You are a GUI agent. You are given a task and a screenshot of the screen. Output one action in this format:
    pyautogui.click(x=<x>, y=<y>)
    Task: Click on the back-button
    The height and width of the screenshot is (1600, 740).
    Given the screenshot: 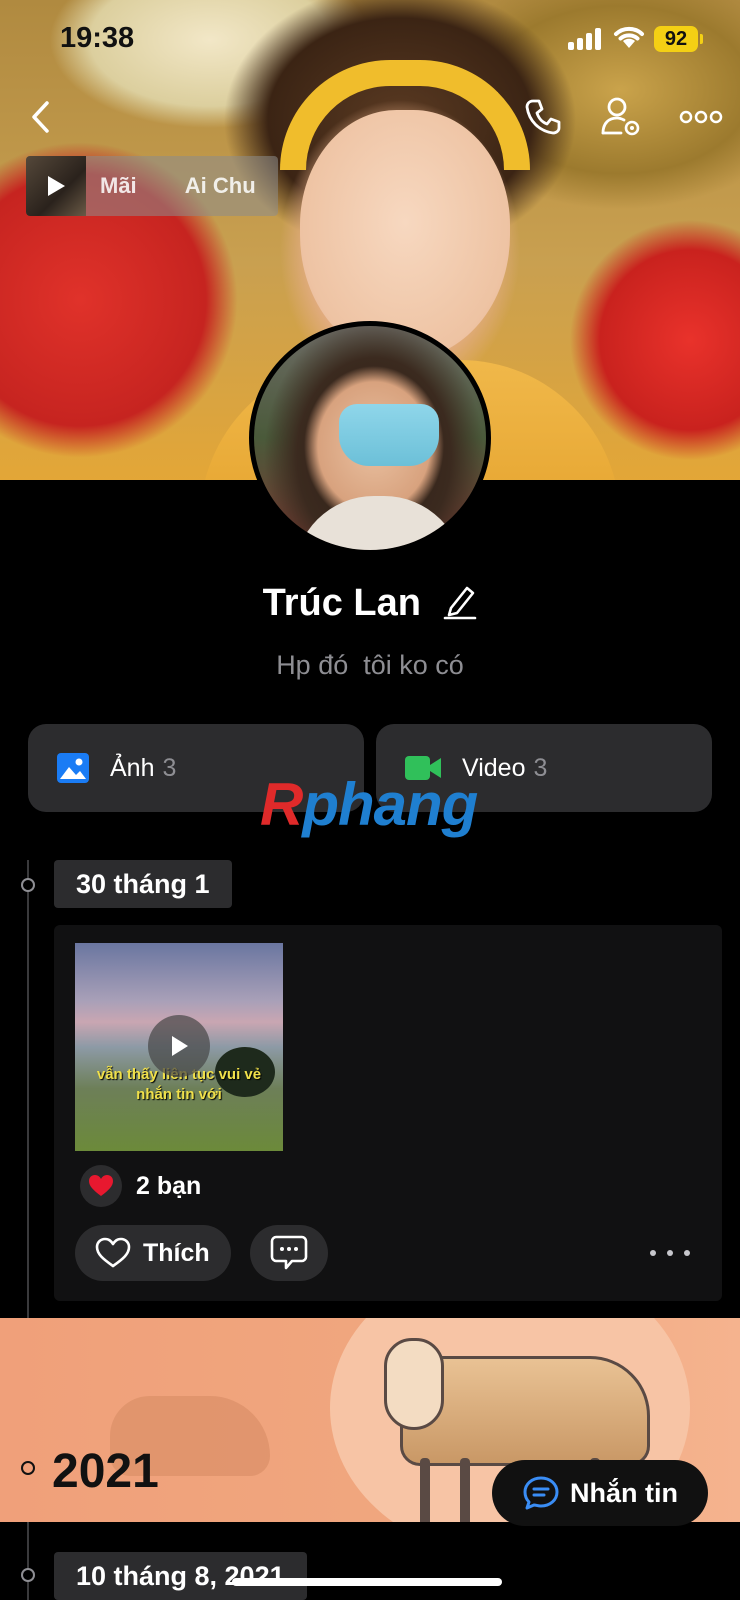 What is the action you would take?
    pyautogui.click(x=41, y=117)
    